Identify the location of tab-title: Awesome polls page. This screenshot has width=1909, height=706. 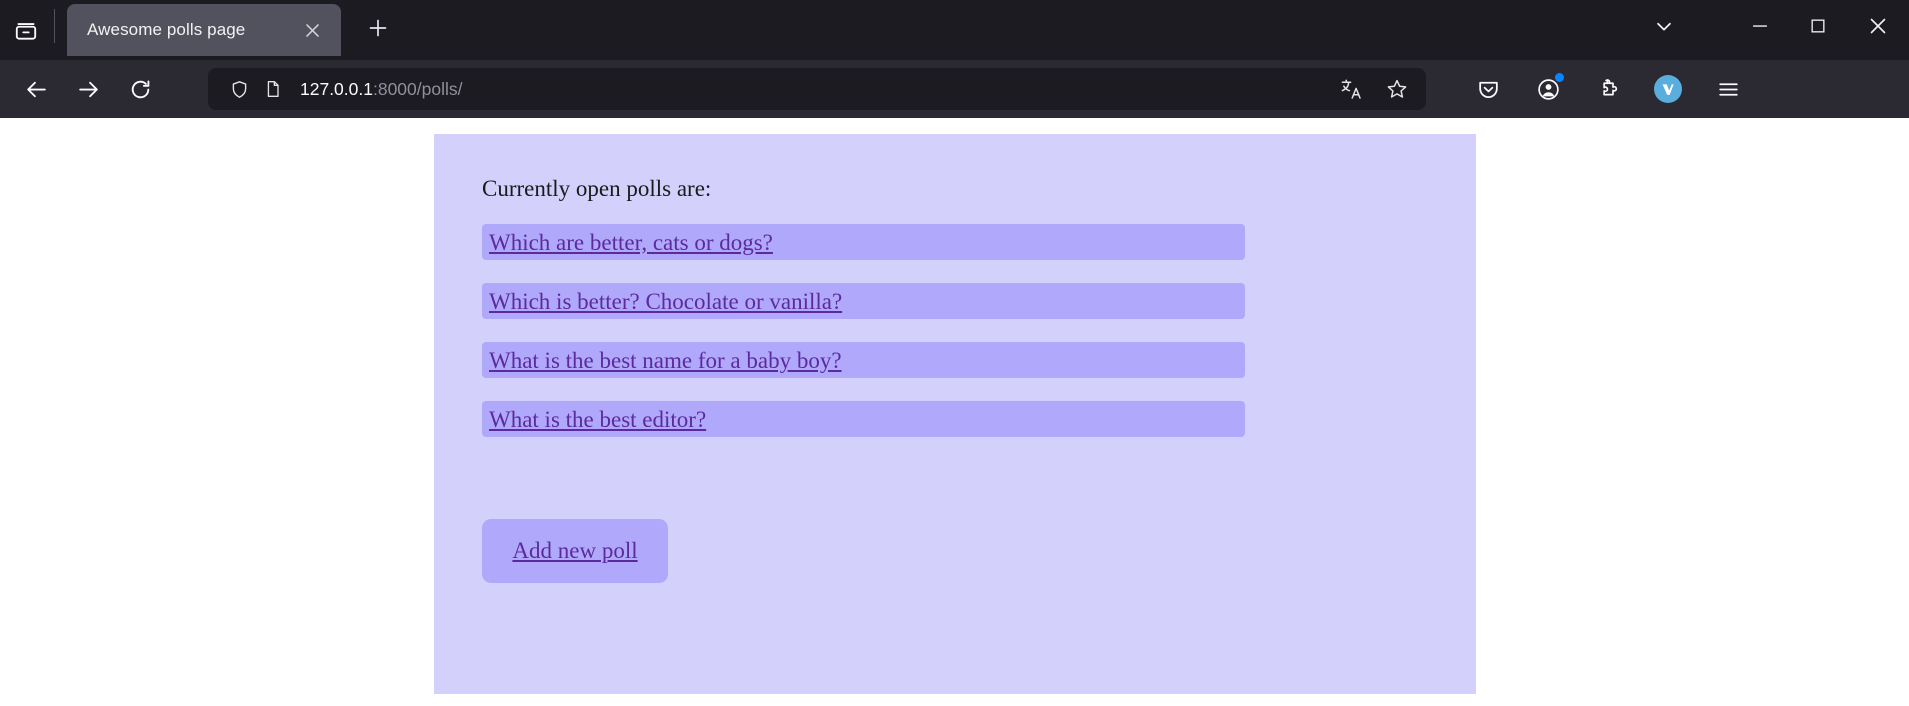
(166, 29).